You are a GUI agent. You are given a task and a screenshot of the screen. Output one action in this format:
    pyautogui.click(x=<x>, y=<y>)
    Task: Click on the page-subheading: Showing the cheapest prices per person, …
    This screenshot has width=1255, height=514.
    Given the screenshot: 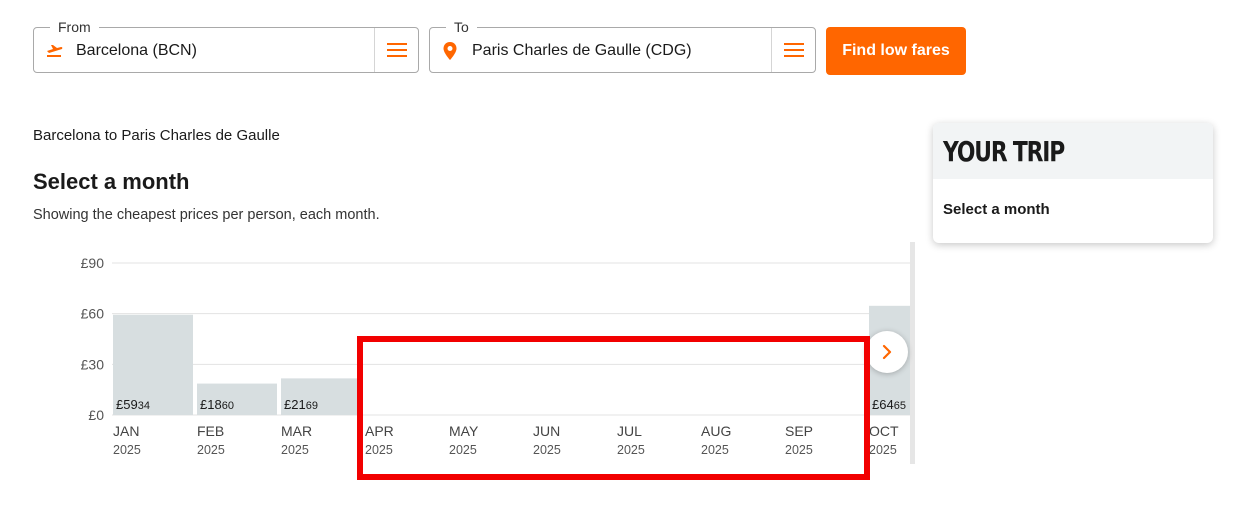 What is the action you would take?
    pyautogui.click(x=206, y=215)
    